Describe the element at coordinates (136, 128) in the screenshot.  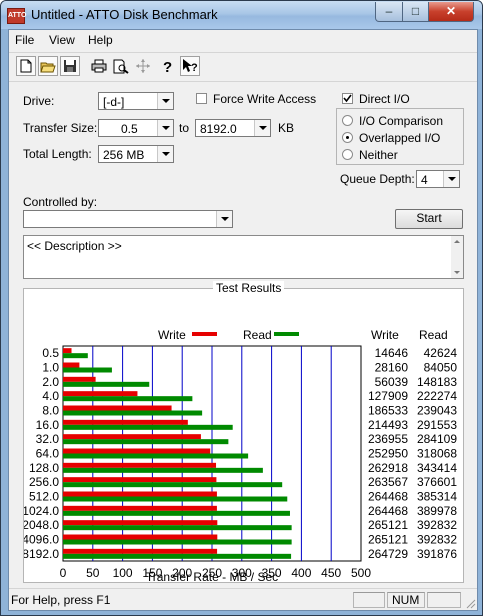
I see `transfer-from-select: 0.5` at that location.